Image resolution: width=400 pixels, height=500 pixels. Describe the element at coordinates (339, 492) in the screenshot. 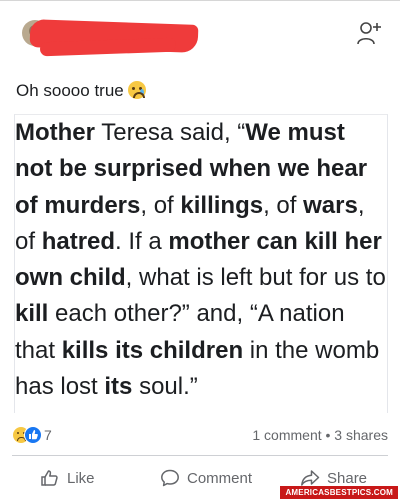

I see `site-watermark: AMERICASBESTPICS.COM` at that location.